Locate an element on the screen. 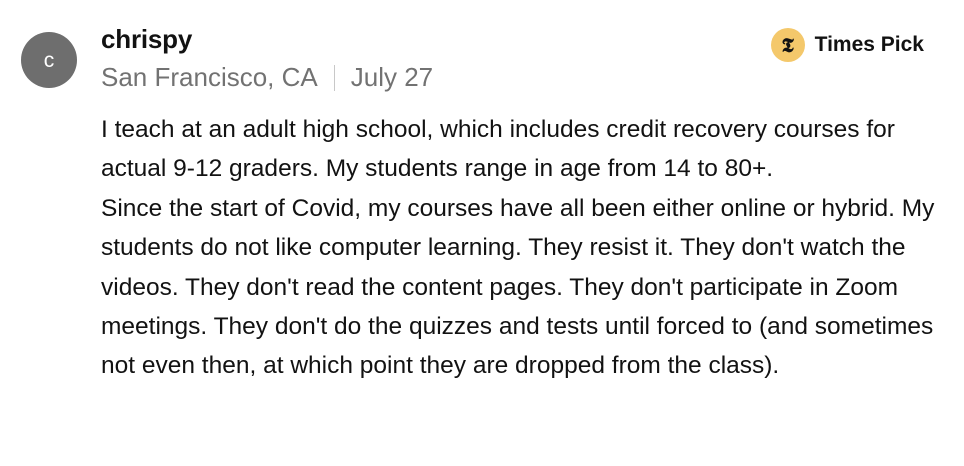  nyt-t-logo-icon: 𝕿 is located at coordinates (787, 45).